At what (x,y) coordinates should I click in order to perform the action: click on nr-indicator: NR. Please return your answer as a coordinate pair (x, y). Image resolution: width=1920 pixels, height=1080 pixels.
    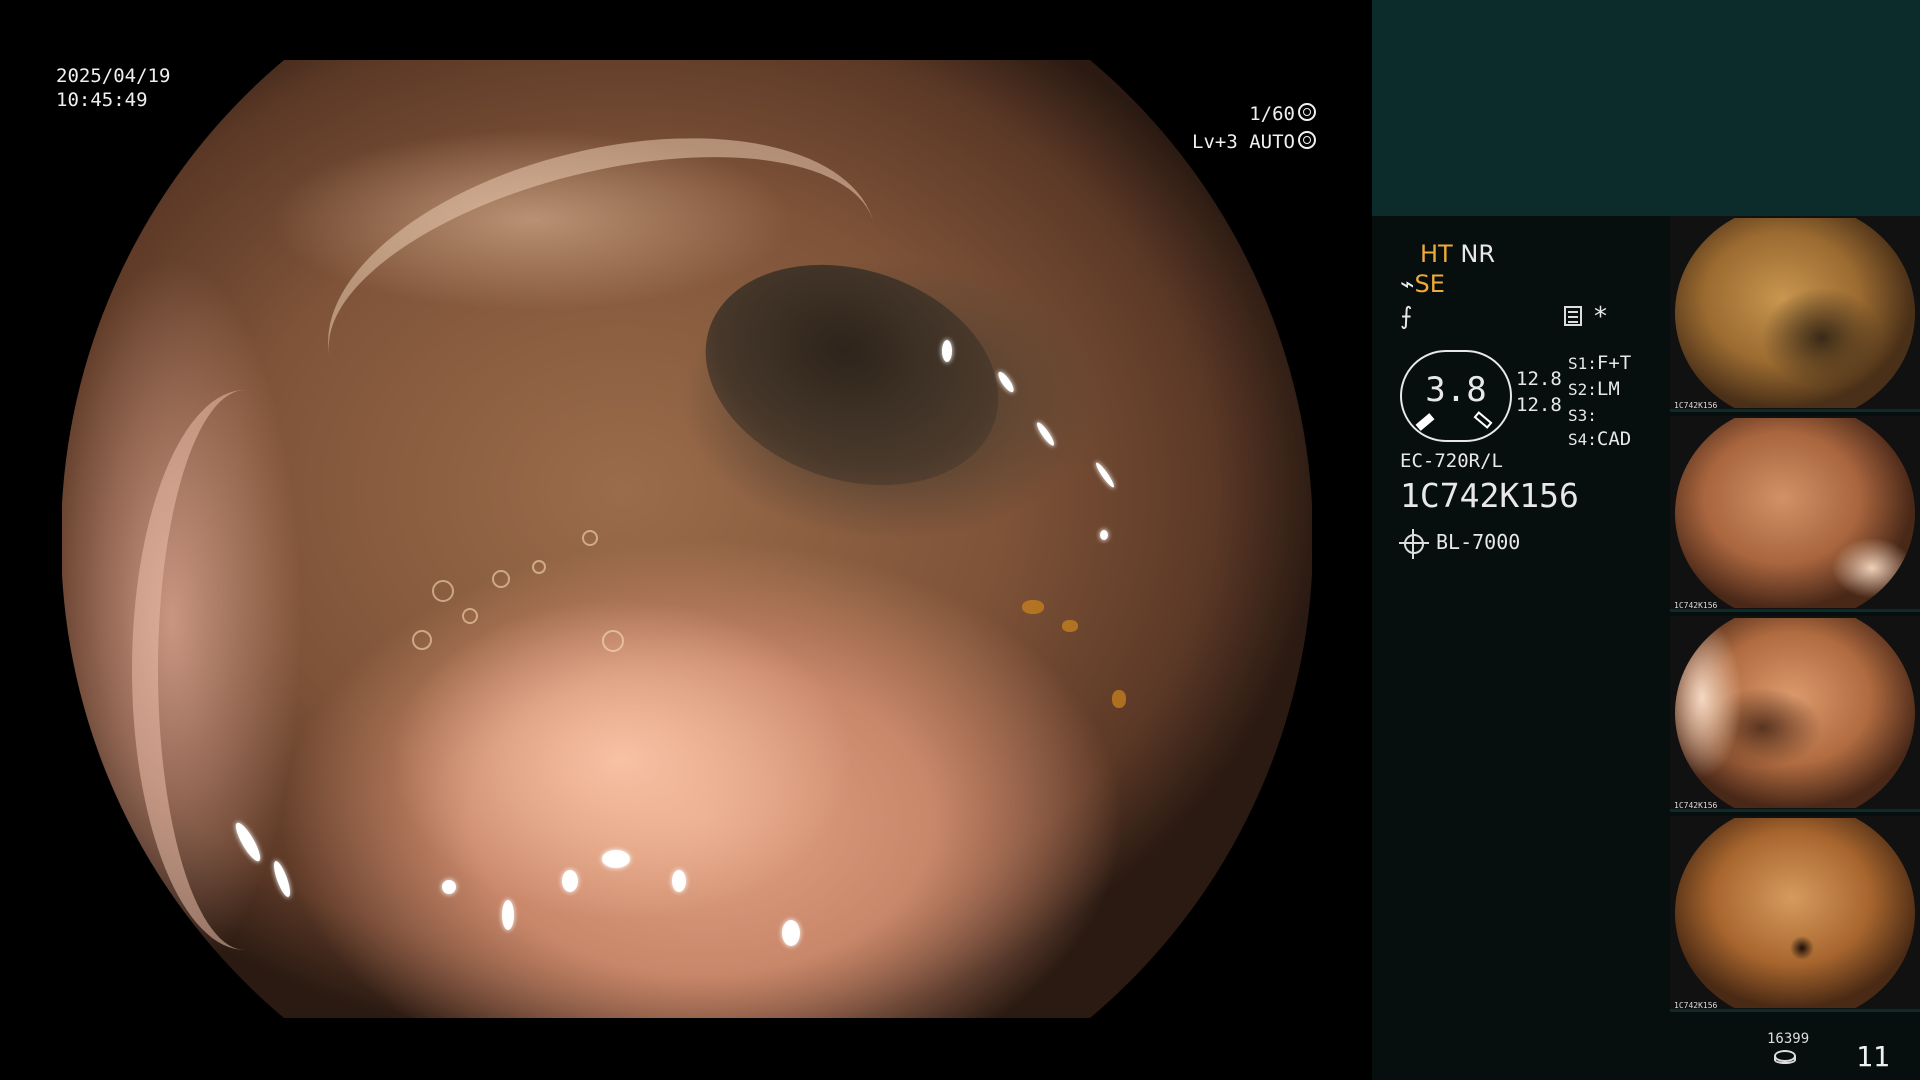
    Looking at the image, I should click on (1477, 254).